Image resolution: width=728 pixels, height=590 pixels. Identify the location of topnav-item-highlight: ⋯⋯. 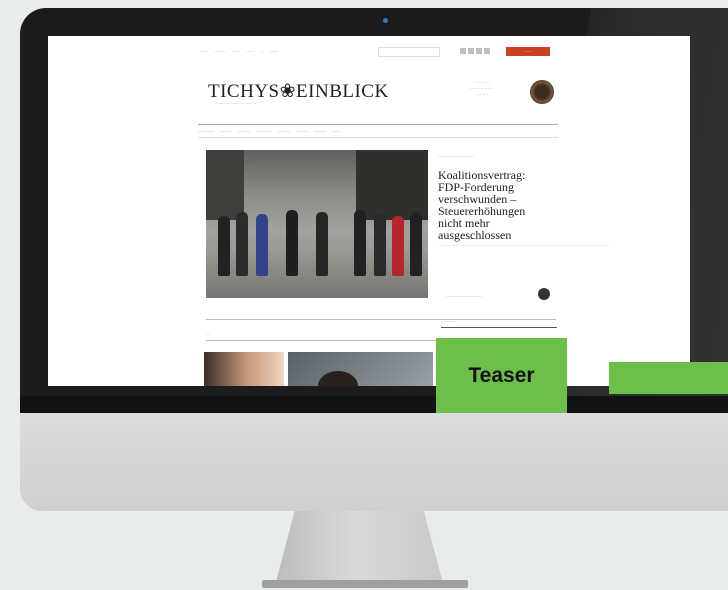
(274, 51).